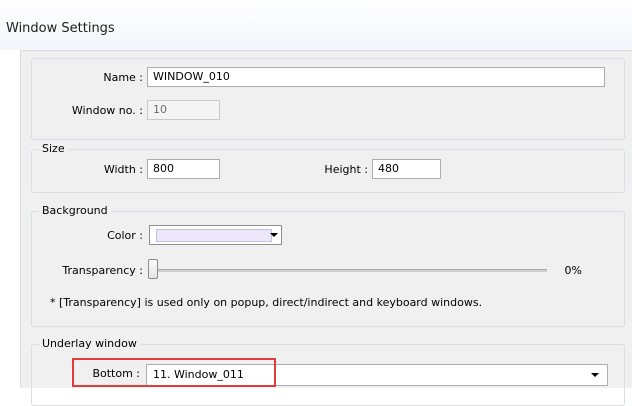 Image resolution: width=632 pixels, height=406 pixels. I want to click on height-label: Height :, so click(346, 169).